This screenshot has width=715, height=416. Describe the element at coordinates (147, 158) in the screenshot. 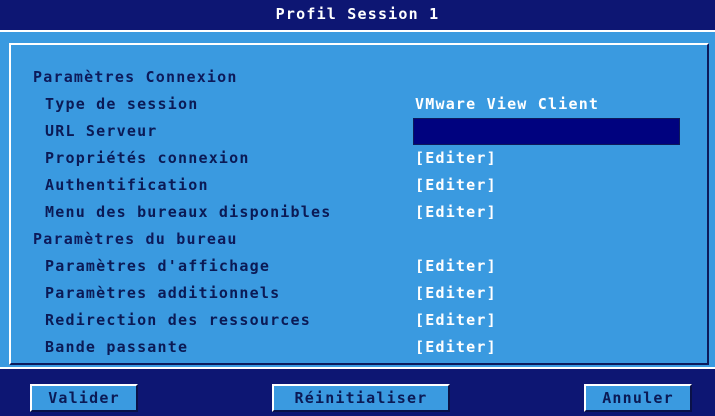

I see `connection-properties-label: Propriétés connexion` at that location.